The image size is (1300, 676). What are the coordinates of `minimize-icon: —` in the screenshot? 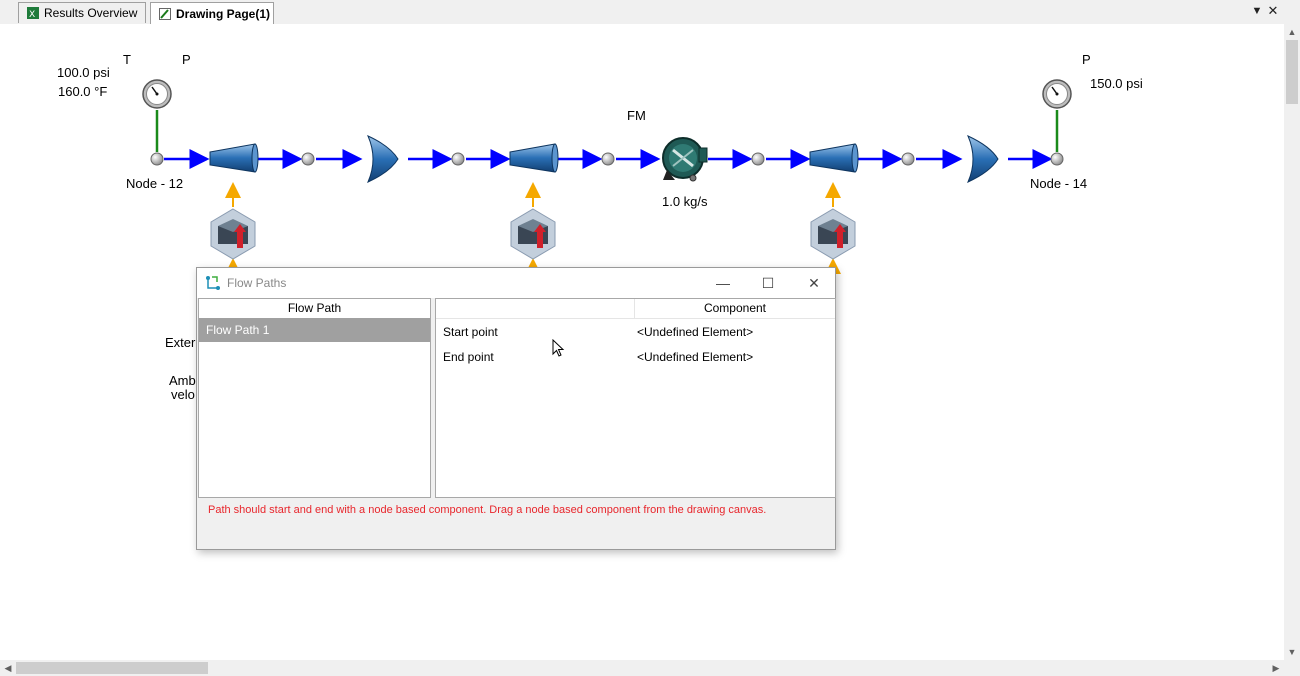 It's located at (723, 283).